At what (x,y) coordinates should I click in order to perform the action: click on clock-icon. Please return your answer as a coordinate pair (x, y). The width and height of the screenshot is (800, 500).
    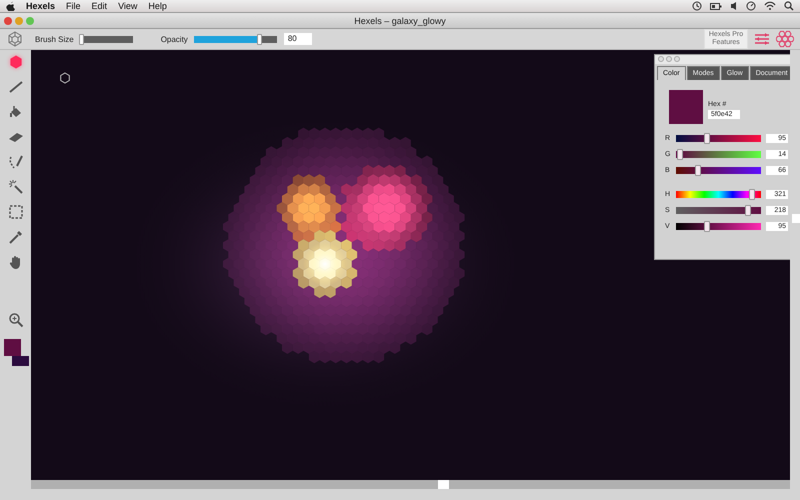
    Looking at the image, I should click on (697, 6).